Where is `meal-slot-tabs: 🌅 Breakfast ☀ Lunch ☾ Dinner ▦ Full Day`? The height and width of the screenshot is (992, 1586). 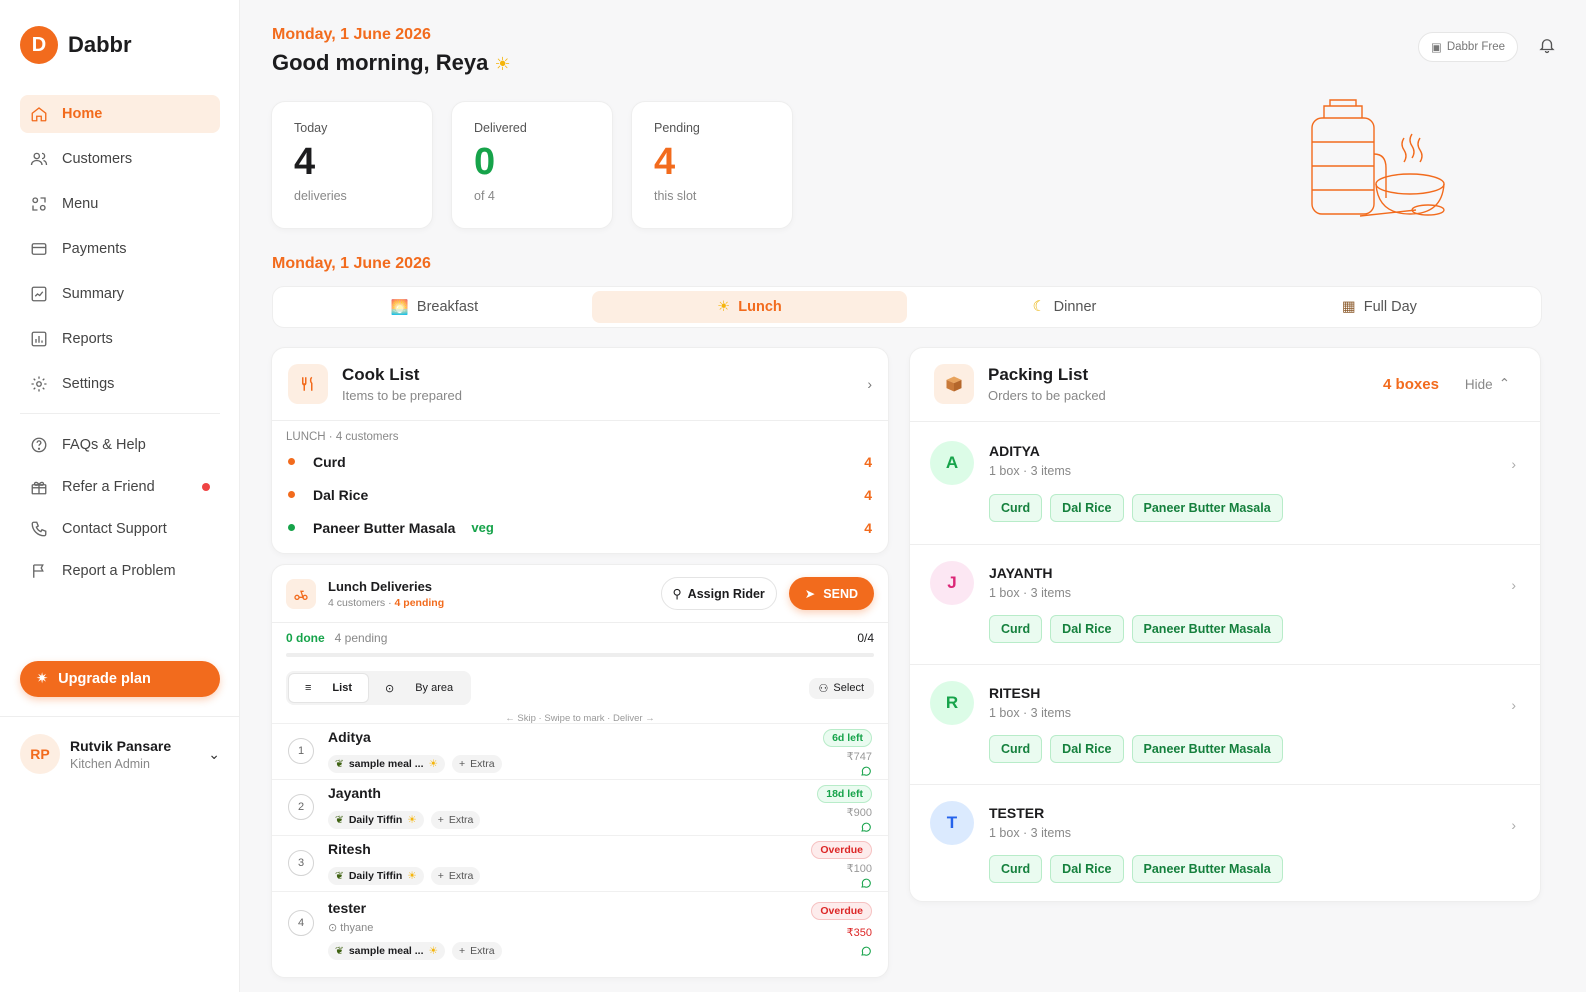 meal-slot-tabs: 🌅 Breakfast ☀ Lunch ☾ Dinner ▦ Full Day is located at coordinates (907, 307).